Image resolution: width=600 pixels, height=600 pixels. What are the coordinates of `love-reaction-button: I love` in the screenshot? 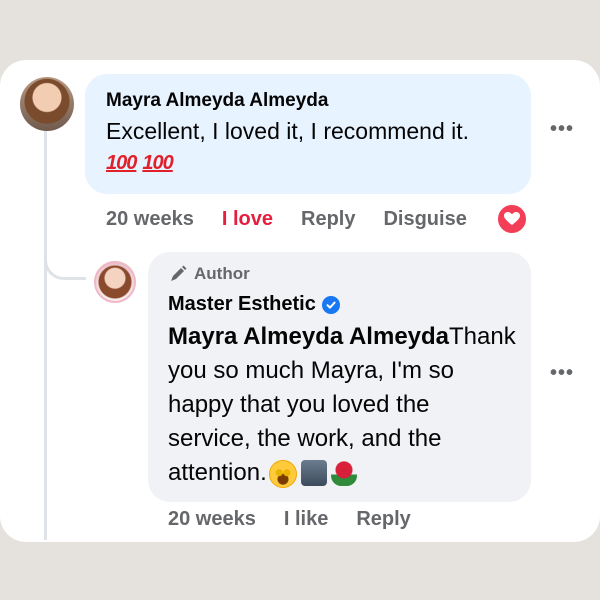 It's located at (247, 219).